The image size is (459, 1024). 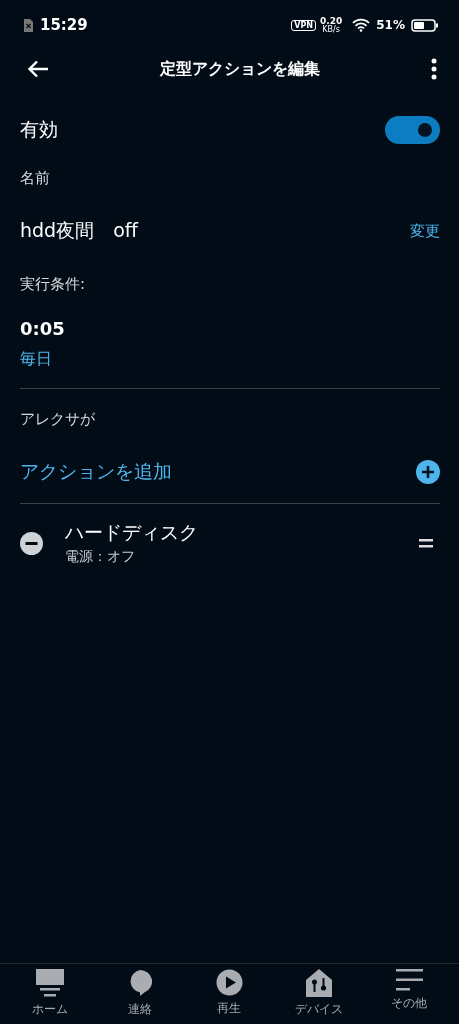 I want to click on back-arrow-icon, so click(x=38, y=69).